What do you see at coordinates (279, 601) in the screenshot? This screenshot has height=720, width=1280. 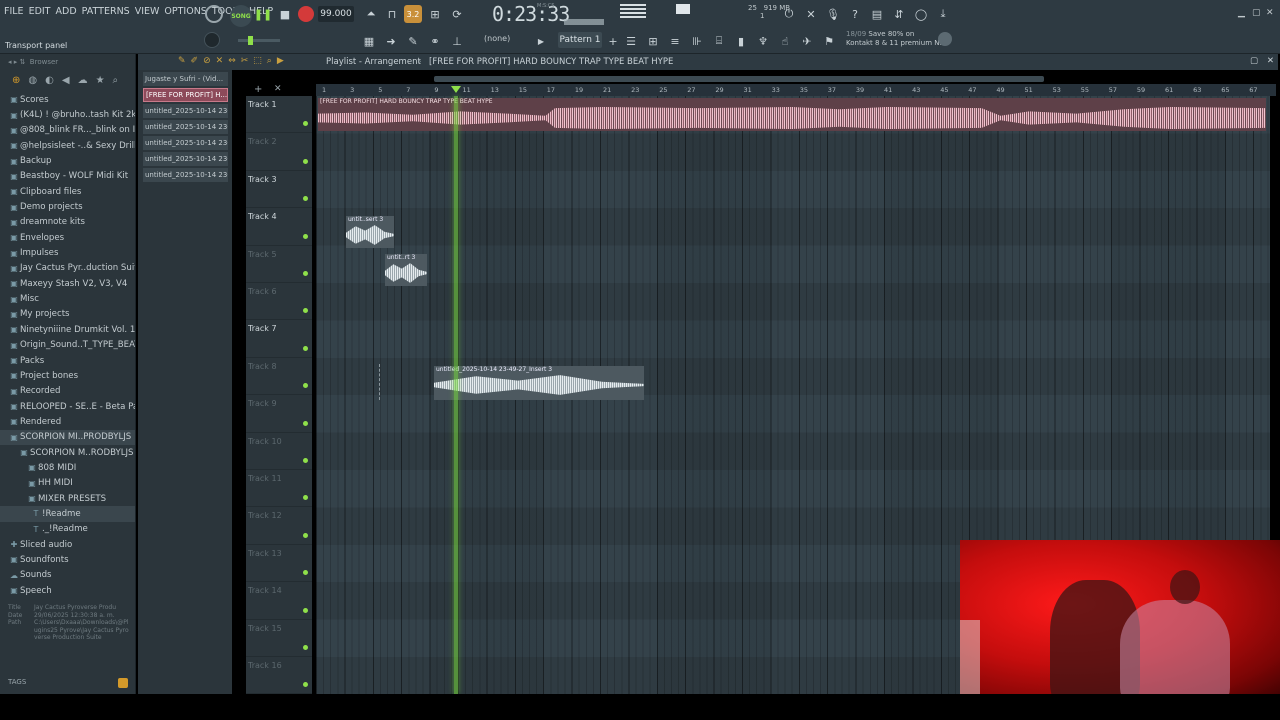 I see `track-header: Track 14` at bounding box center [279, 601].